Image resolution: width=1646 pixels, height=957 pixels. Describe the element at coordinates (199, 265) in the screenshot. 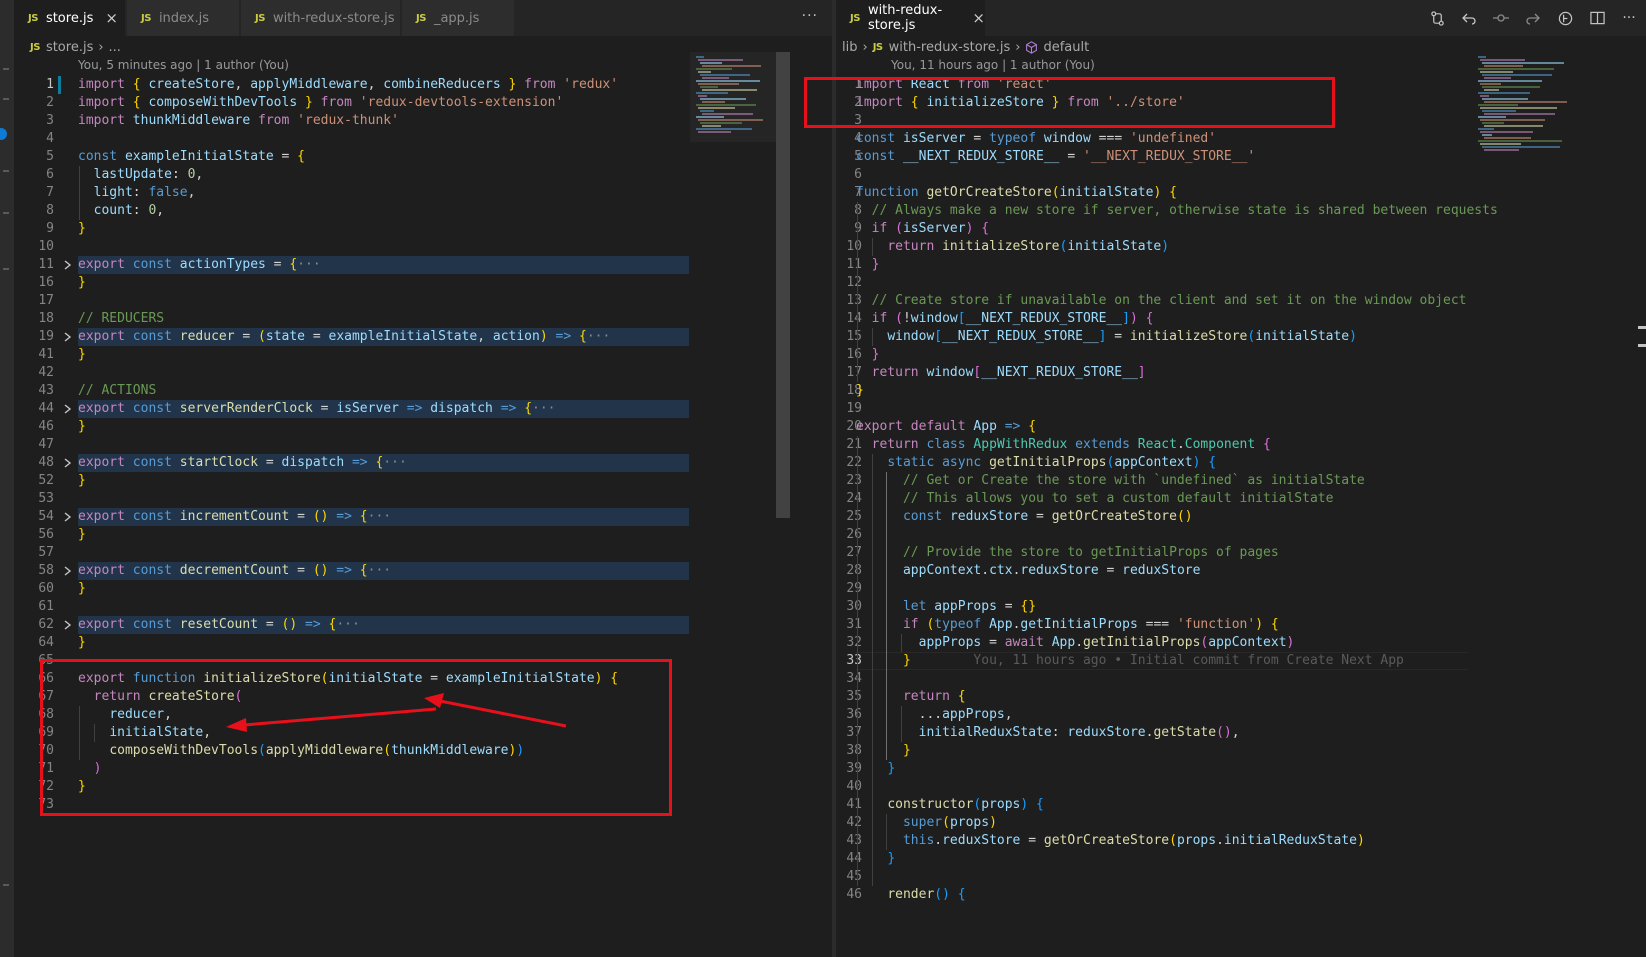

I see `code-line: export const actionTypes = {···` at that location.